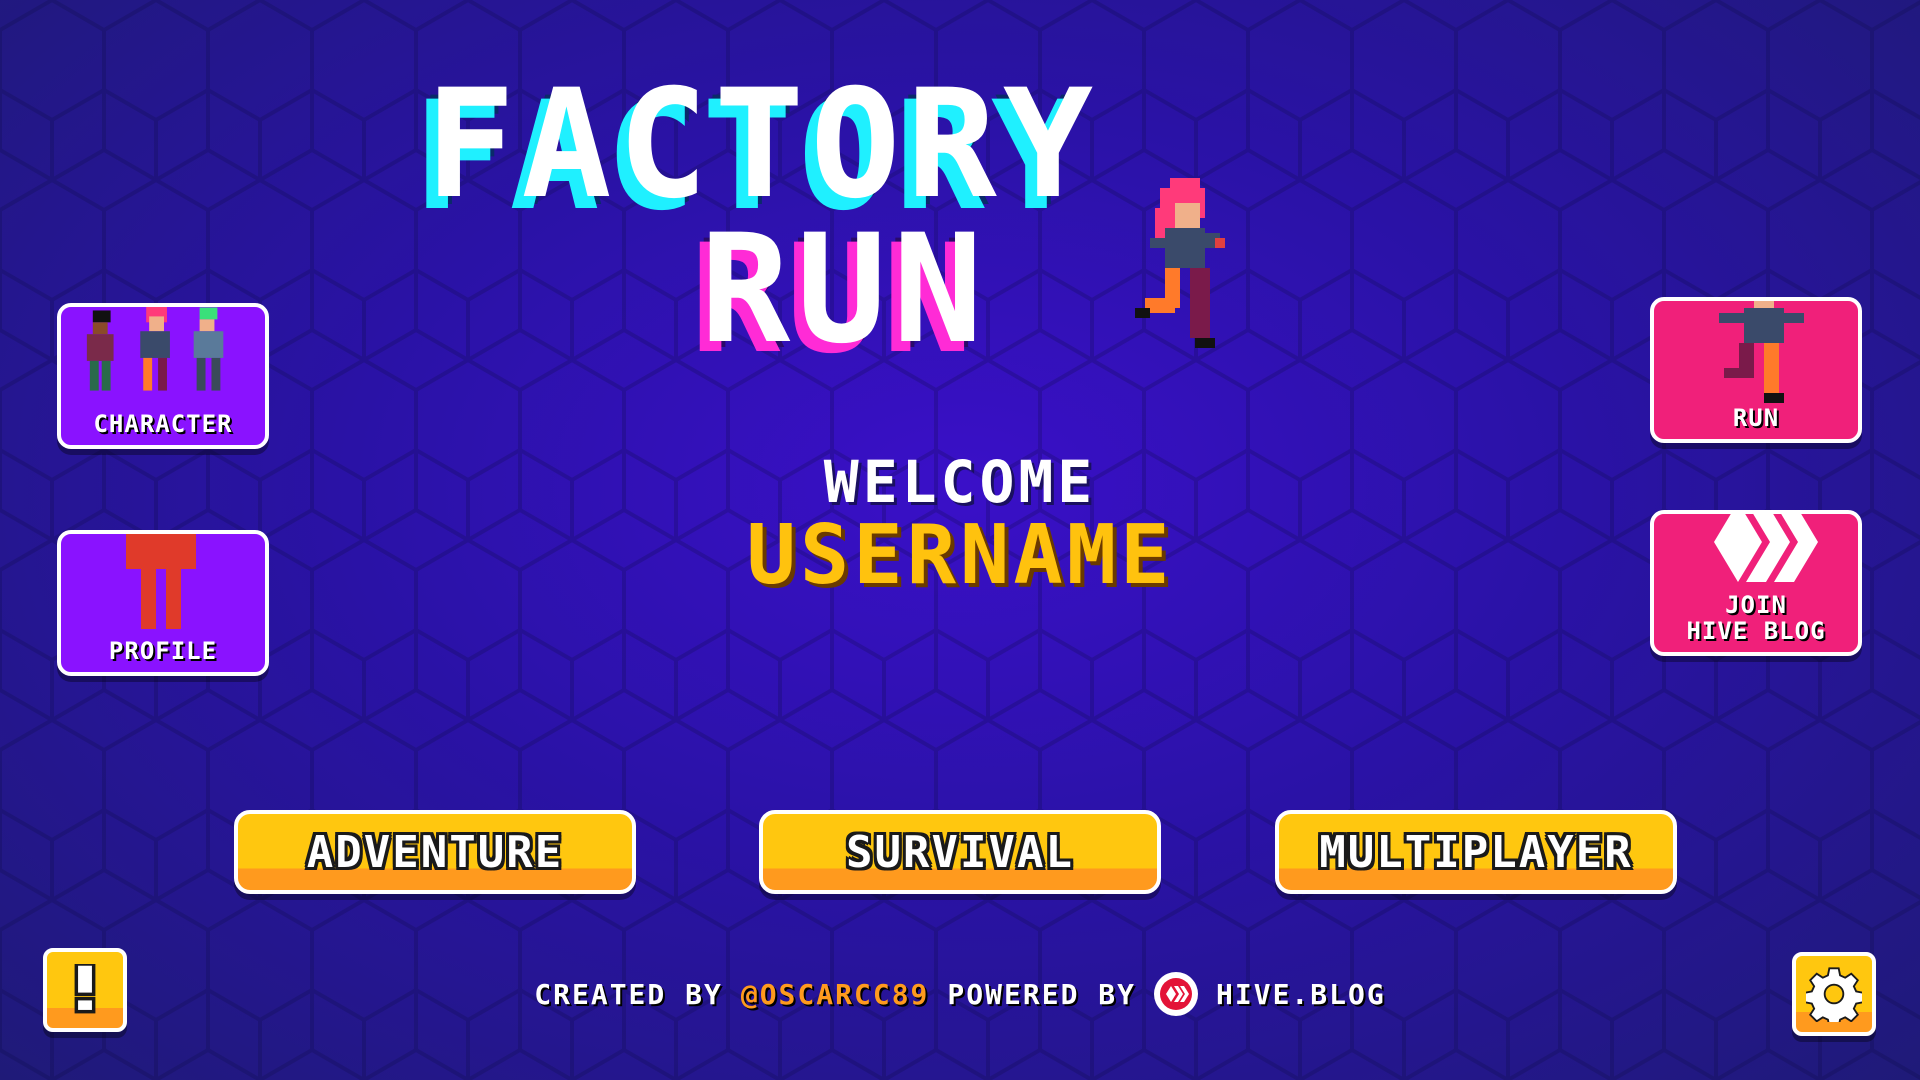 This screenshot has height=1080, width=1920. What do you see at coordinates (835, 994) in the screenshot?
I see `author-link: @OSCARCC89` at bounding box center [835, 994].